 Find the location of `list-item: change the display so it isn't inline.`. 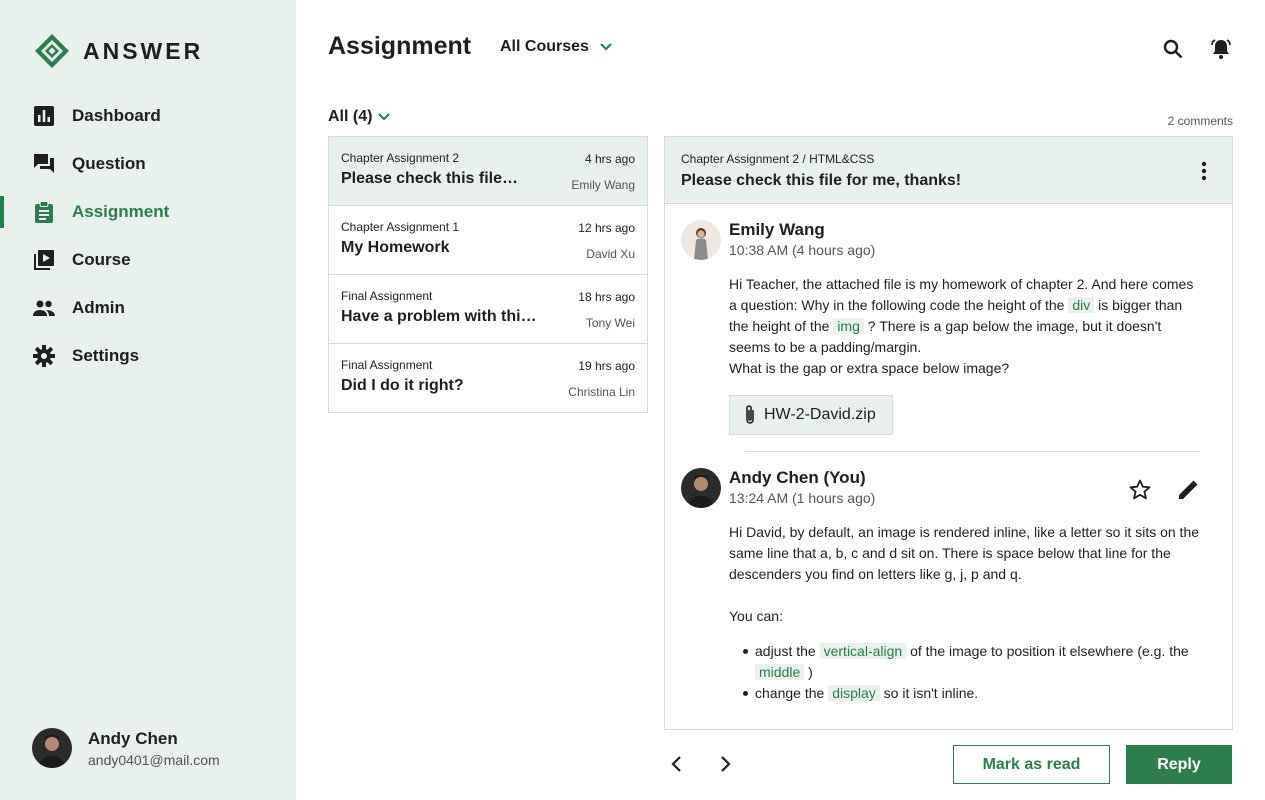

list-item: change the display so it isn't inline. is located at coordinates (972, 693).